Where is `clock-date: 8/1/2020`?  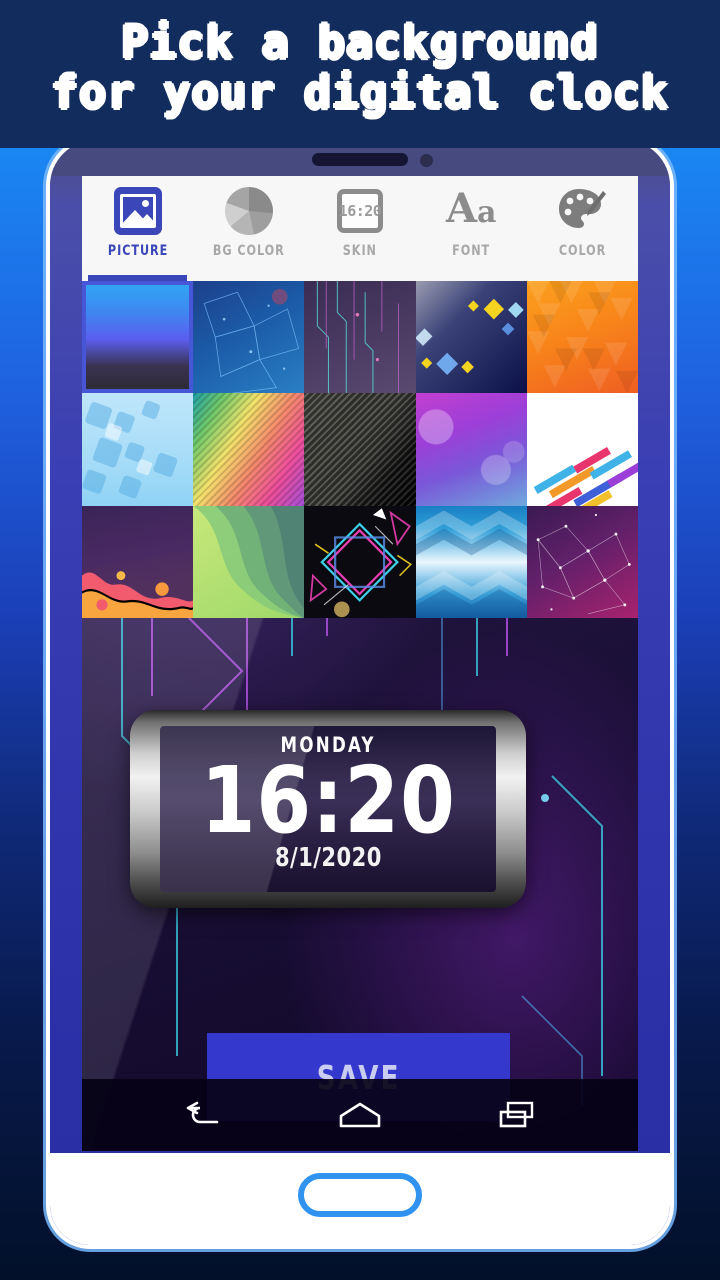
clock-date: 8/1/2020 is located at coordinates (328, 858).